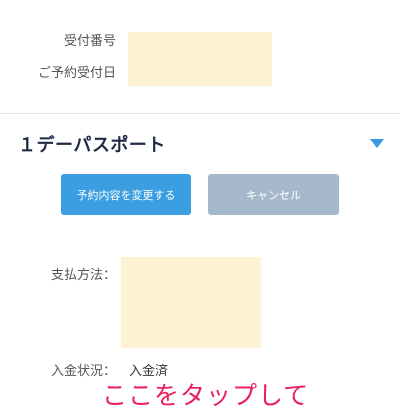 This screenshot has width=400, height=412. What do you see at coordinates (200, 59) in the screenshot?
I see `redacted-receipt-info` at bounding box center [200, 59].